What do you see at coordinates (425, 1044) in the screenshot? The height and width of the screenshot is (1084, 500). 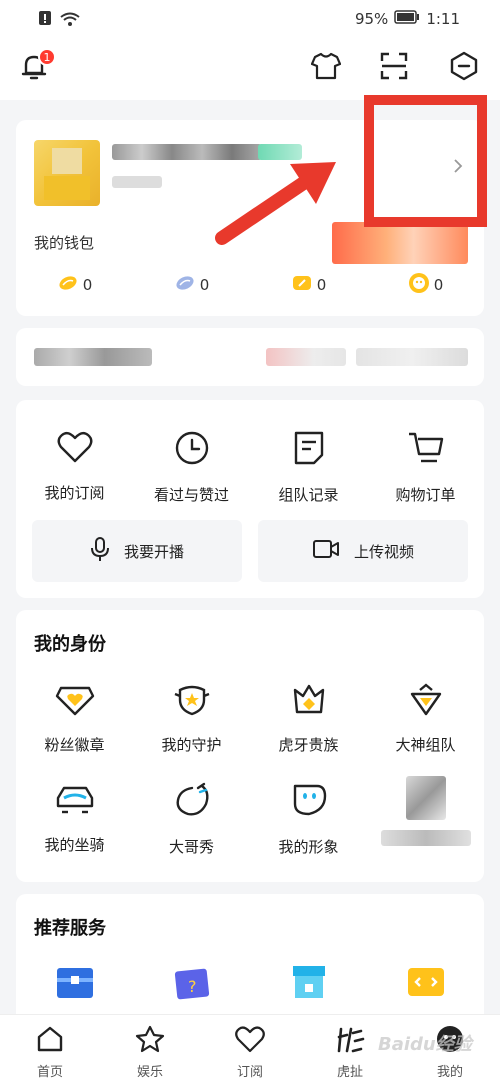 I see `watermark: Baidu经验` at bounding box center [425, 1044].